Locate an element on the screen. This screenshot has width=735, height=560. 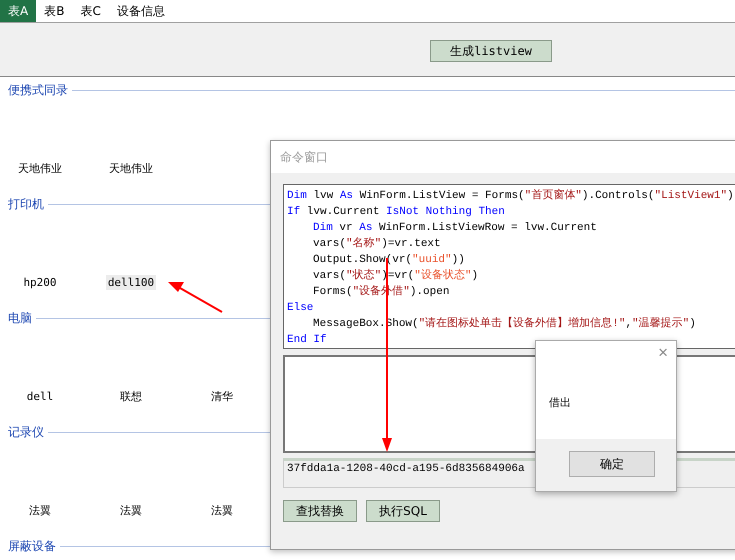
group-title: 打印机 is located at coordinates (26, 204).